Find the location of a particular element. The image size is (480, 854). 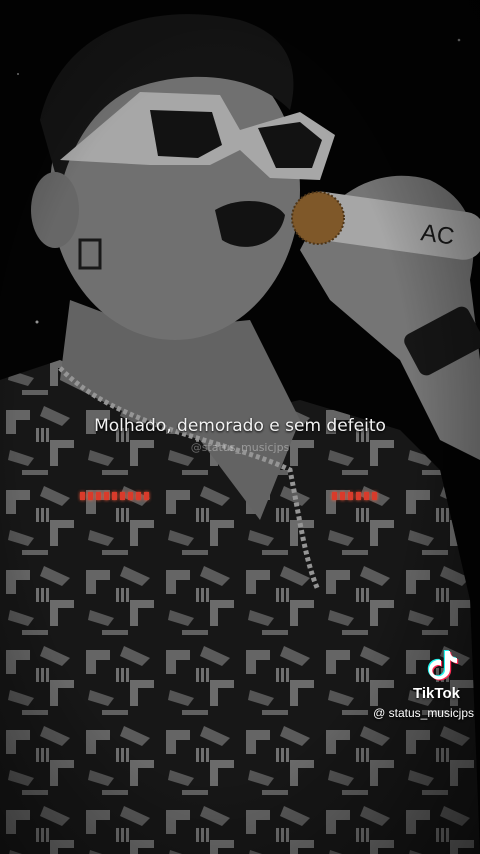

tiktok-note-icon is located at coordinates (443, 665).